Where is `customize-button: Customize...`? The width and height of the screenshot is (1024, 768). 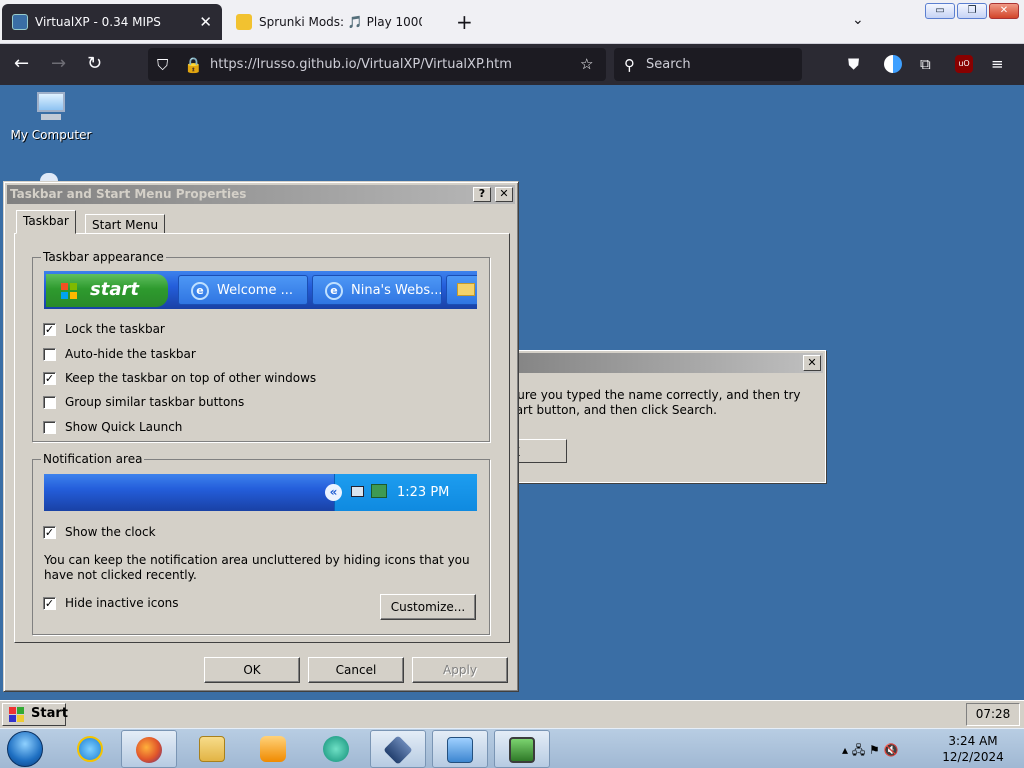
customize-button: Customize... is located at coordinates (428, 607).